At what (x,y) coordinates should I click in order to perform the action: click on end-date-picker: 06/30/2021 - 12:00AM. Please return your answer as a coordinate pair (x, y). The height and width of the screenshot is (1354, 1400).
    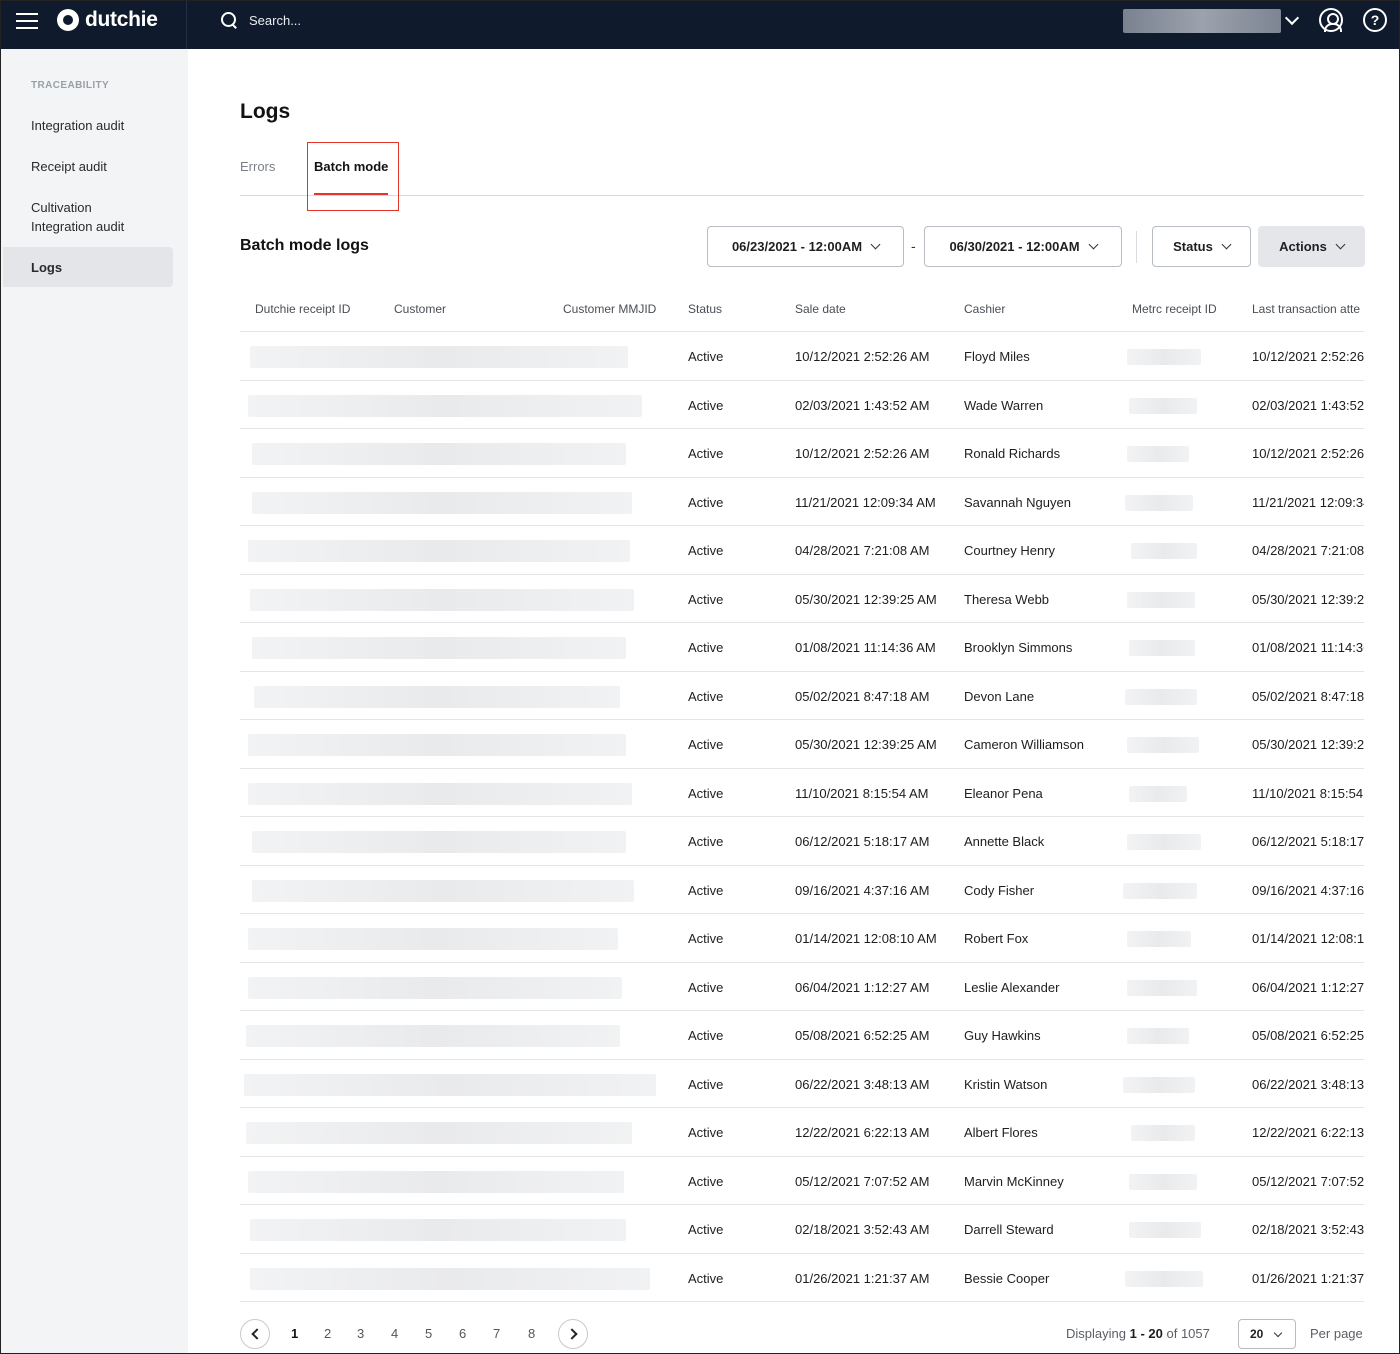
    Looking at the image, I should click on (1023, 246).